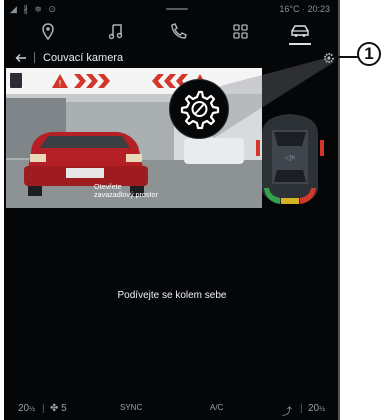 This screenshot has width=384, height=420. I want to click on car-top-view: ◁×, so click(290, 159).